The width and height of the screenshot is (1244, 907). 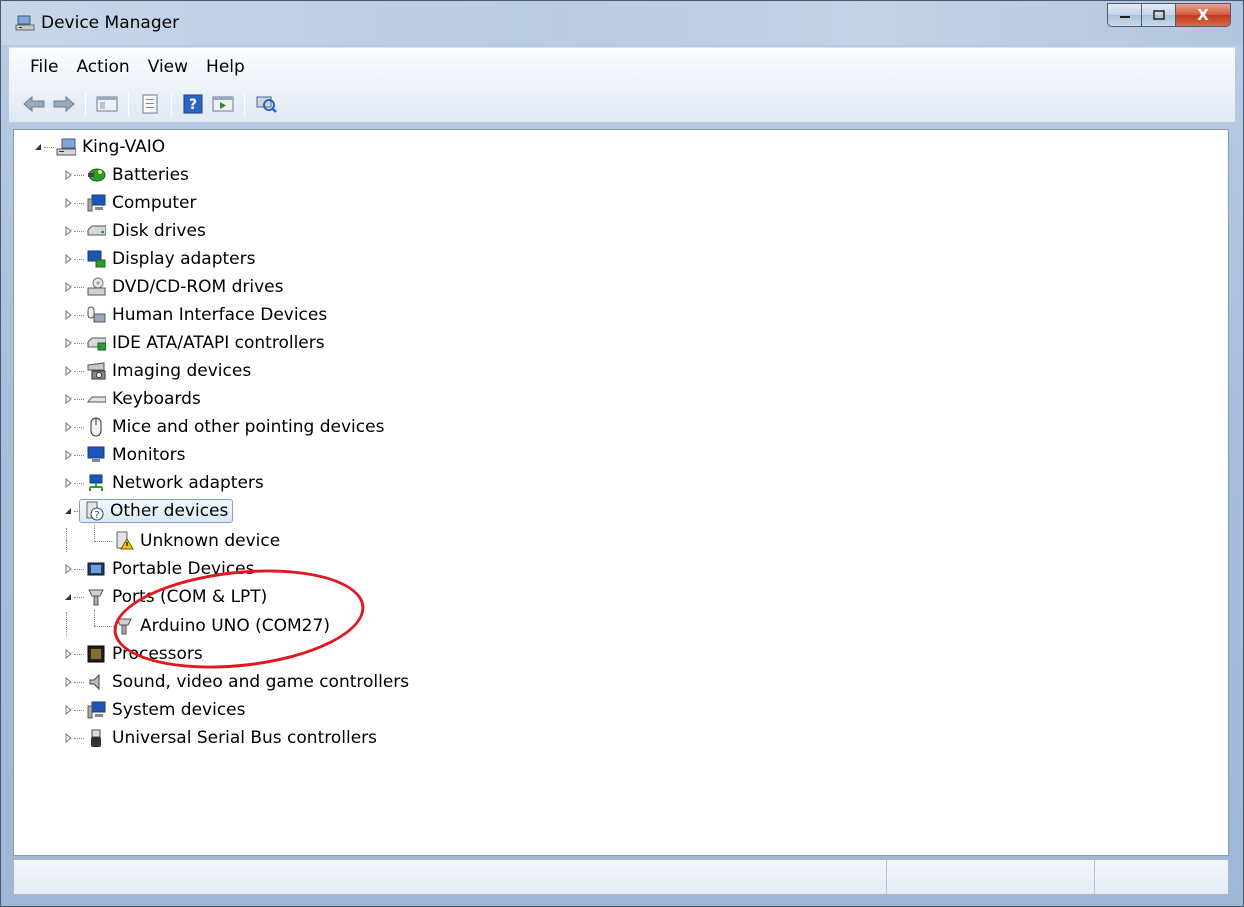 What do you see at coordinates (150, 104) in the screenshot?
I see `properties-icon` at bounding box center [150, 104].